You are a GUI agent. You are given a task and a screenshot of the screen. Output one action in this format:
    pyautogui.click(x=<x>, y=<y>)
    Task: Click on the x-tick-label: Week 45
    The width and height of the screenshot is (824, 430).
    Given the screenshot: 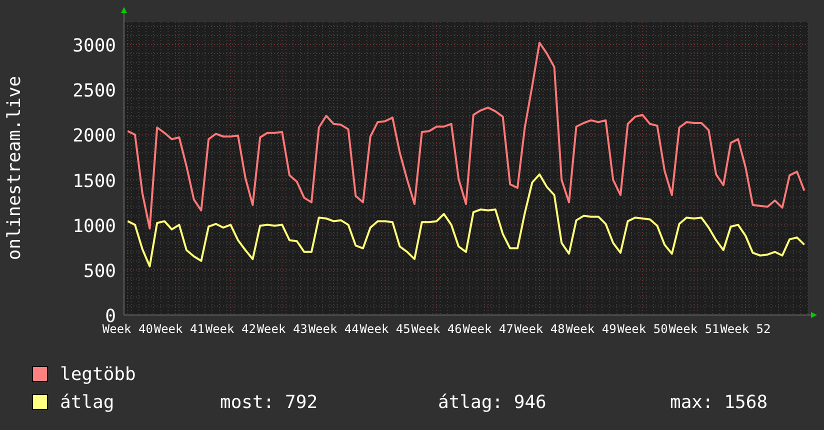 What is the action you would take?
    pyautogui.click(x=385, y=329)
    